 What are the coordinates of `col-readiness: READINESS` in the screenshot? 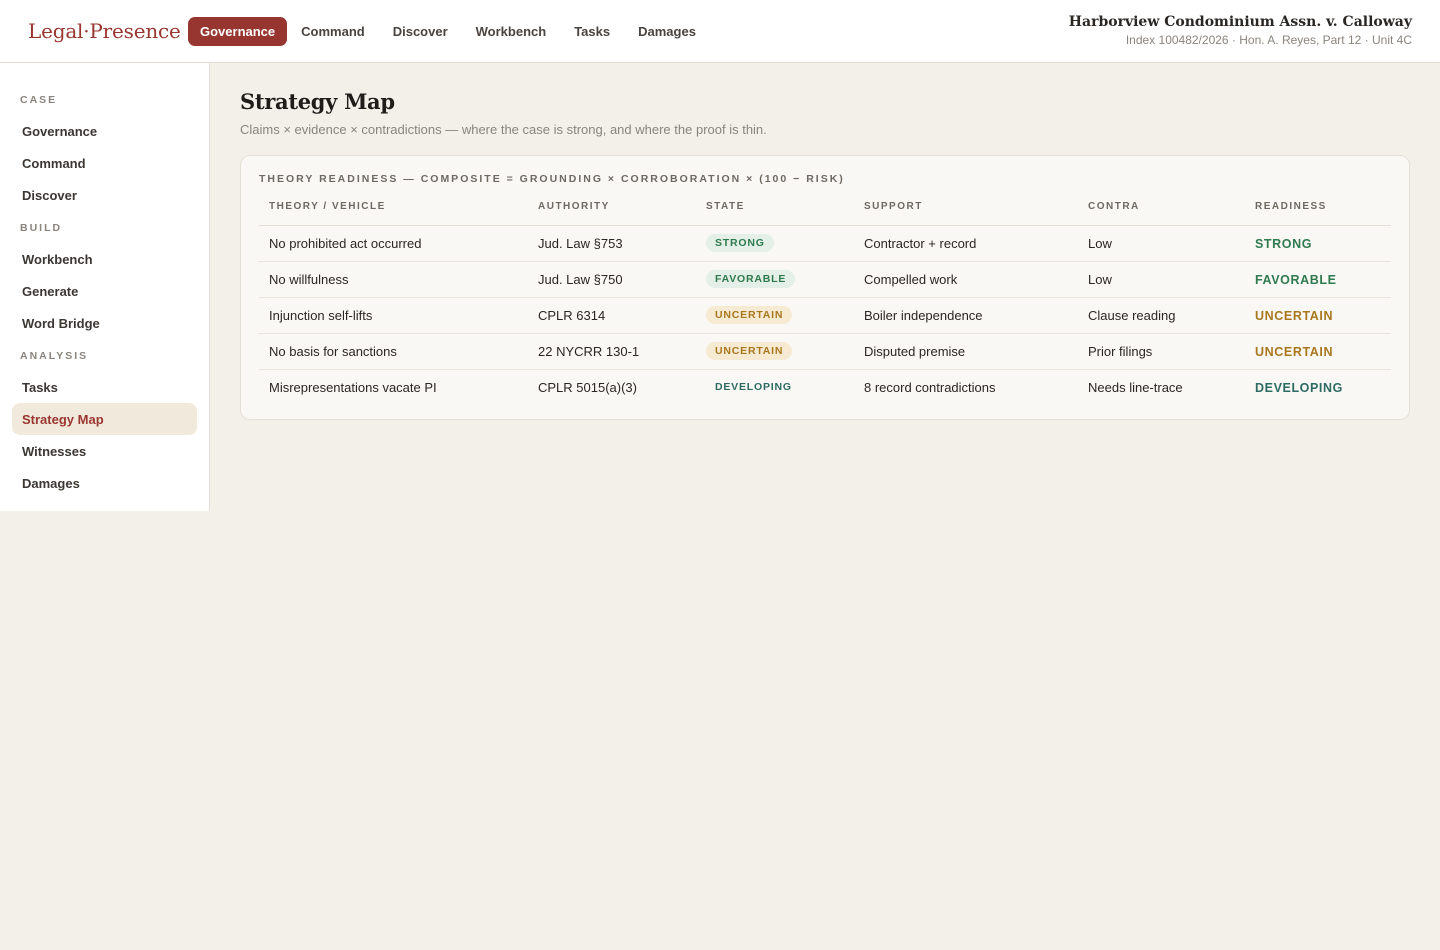 It's located at (1318, 213).